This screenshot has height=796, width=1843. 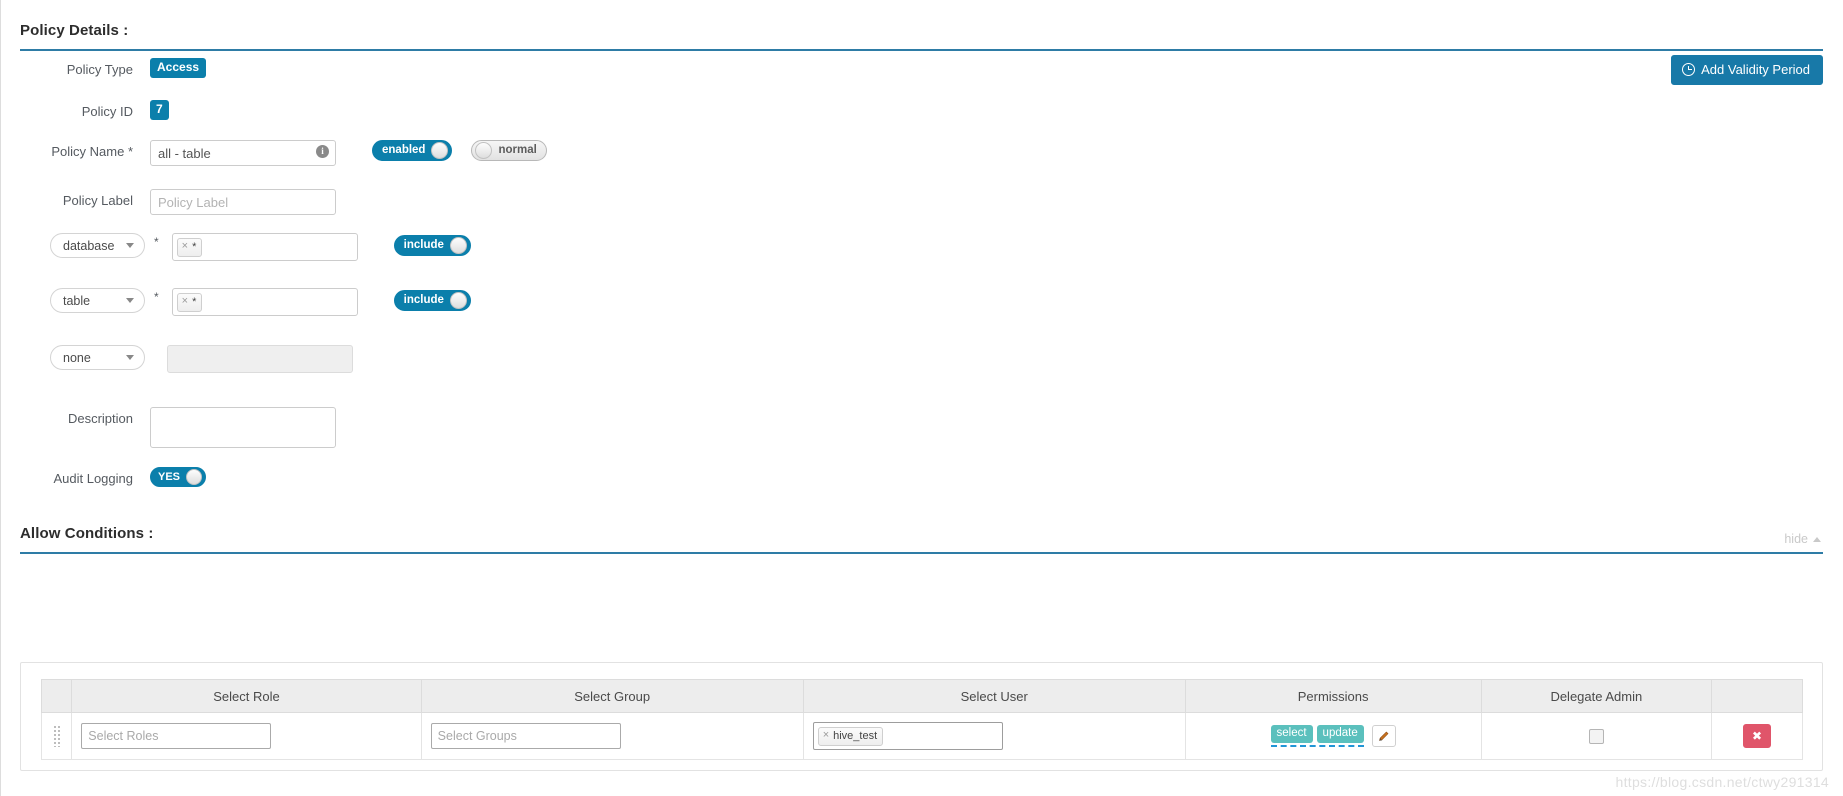 I want to click on policy-label-input, so click(x=243, y=202).